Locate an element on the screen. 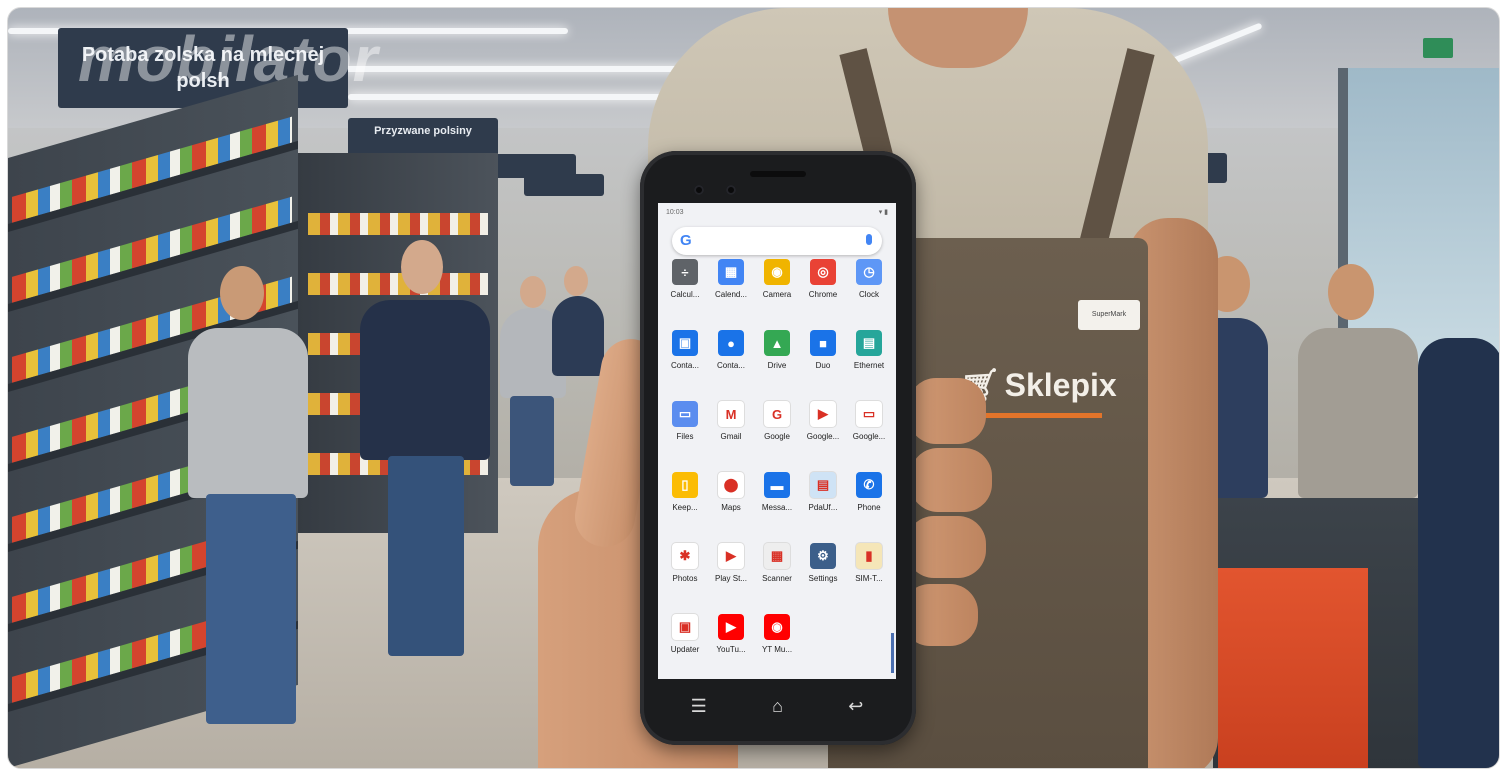 This screenshot has width=1507, height=774. back-icon: ↩ is located at coordinates (855, 706).